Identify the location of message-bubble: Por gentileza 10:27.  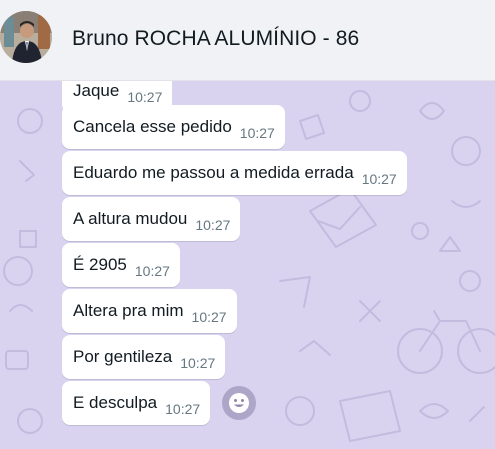
(144, 357).